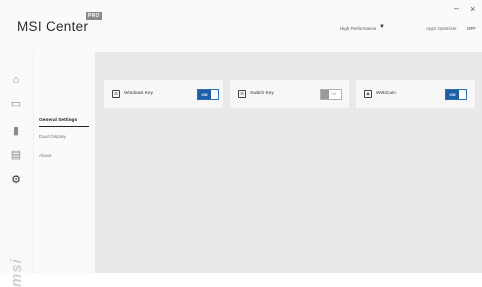 The height and width of the screenshot is (287, 482). I want to click on windows-key-card: ⊞ Windows Key ON, so click(163, 94).